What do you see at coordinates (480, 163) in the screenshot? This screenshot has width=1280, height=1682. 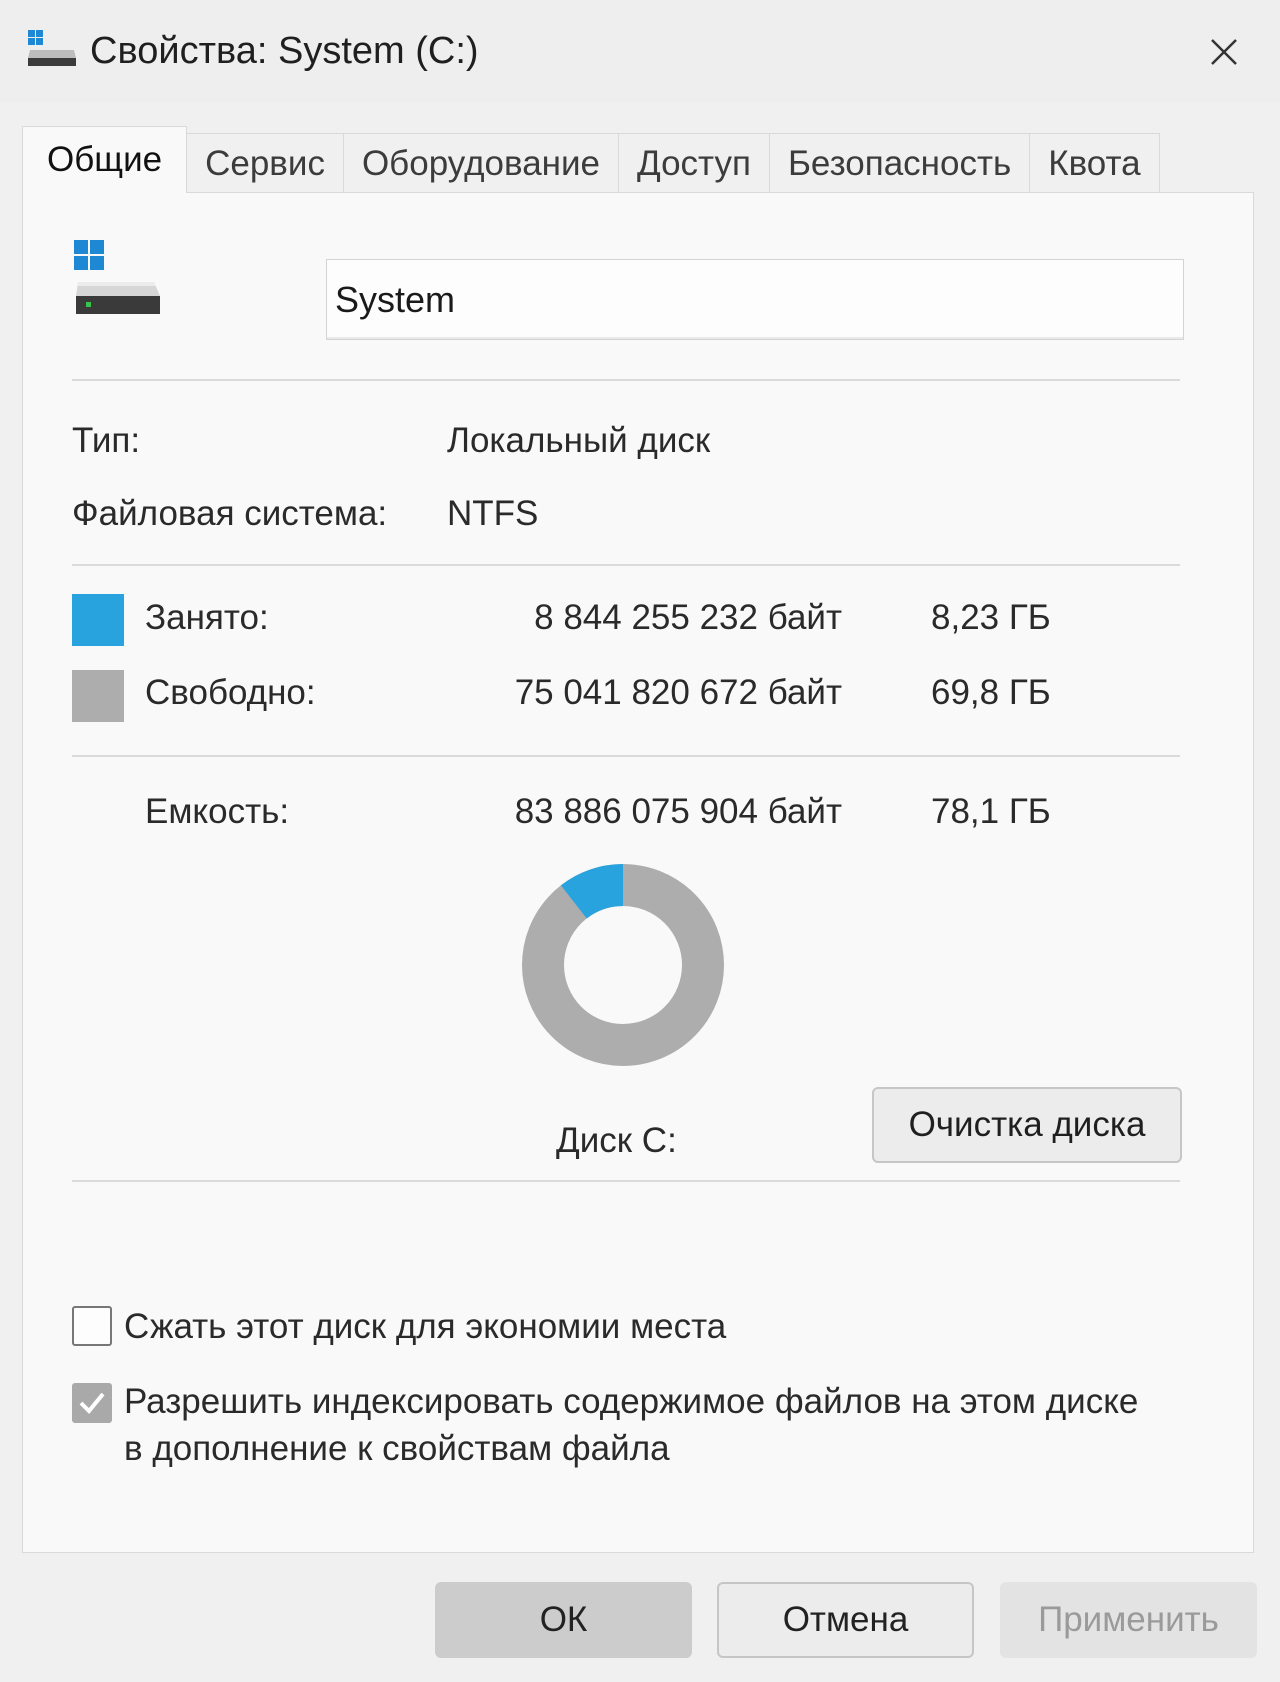 I see `tab-hardware: Оборудование` at bounding box center [480, 163].